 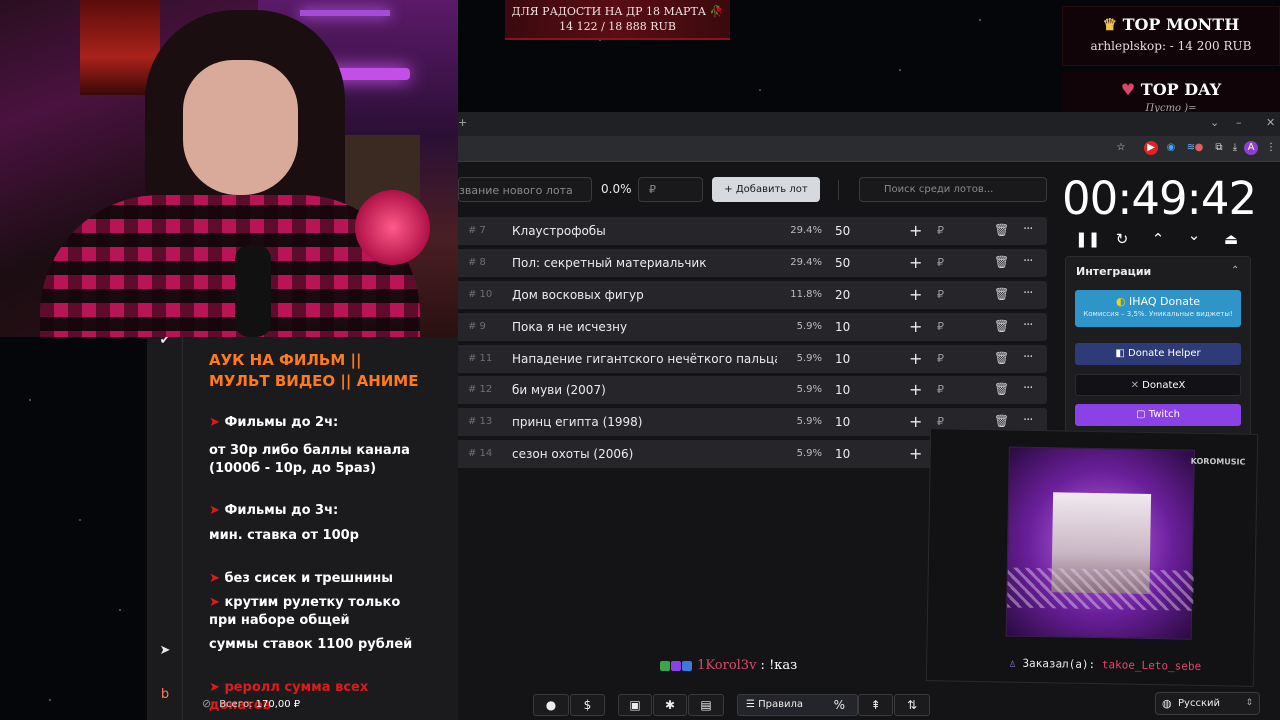 What do you see at coordinates (209, 703) in the screenshot?
I see `eye-off-icon: ⊘` at bounding box center [209, 703].